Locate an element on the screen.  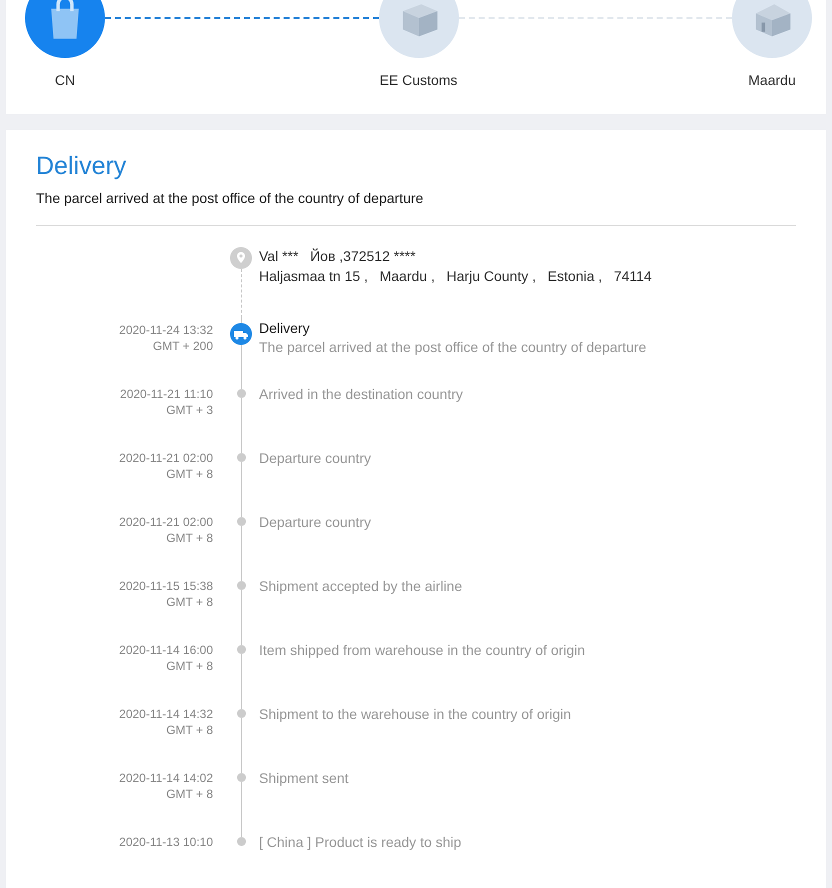
event-title: Delivery is located at coordinates (285, 328).